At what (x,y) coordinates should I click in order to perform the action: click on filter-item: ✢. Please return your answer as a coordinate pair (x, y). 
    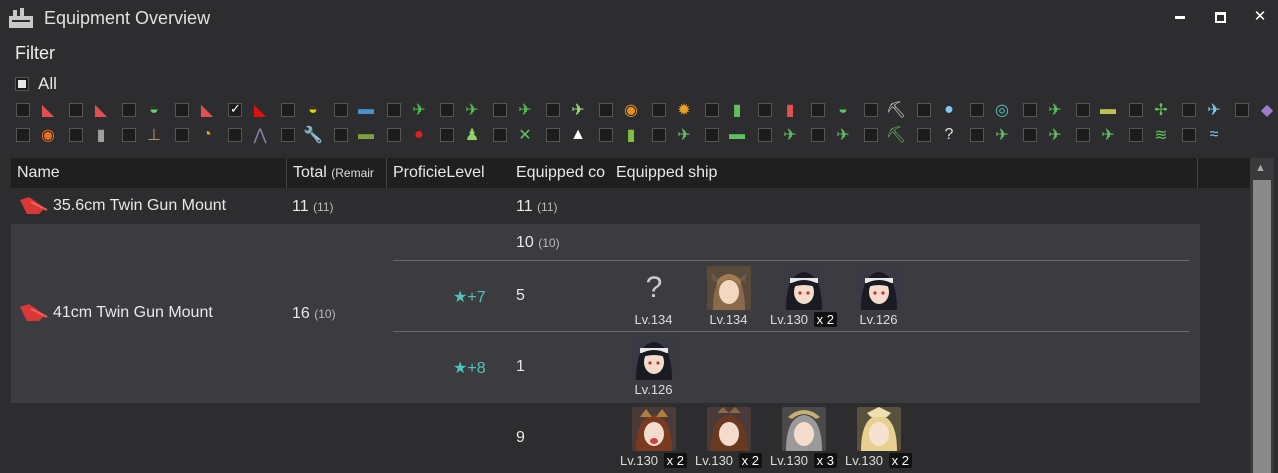
    Looking at the image, I should click on (1155, 110).